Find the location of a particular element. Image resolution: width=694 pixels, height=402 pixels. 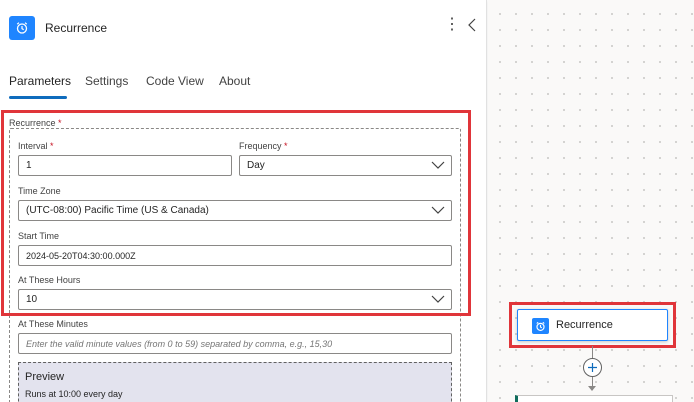

time-zone-value: (UTC-08:00) Pacific Time (US & Canada) is located at coordinates (117, 210).